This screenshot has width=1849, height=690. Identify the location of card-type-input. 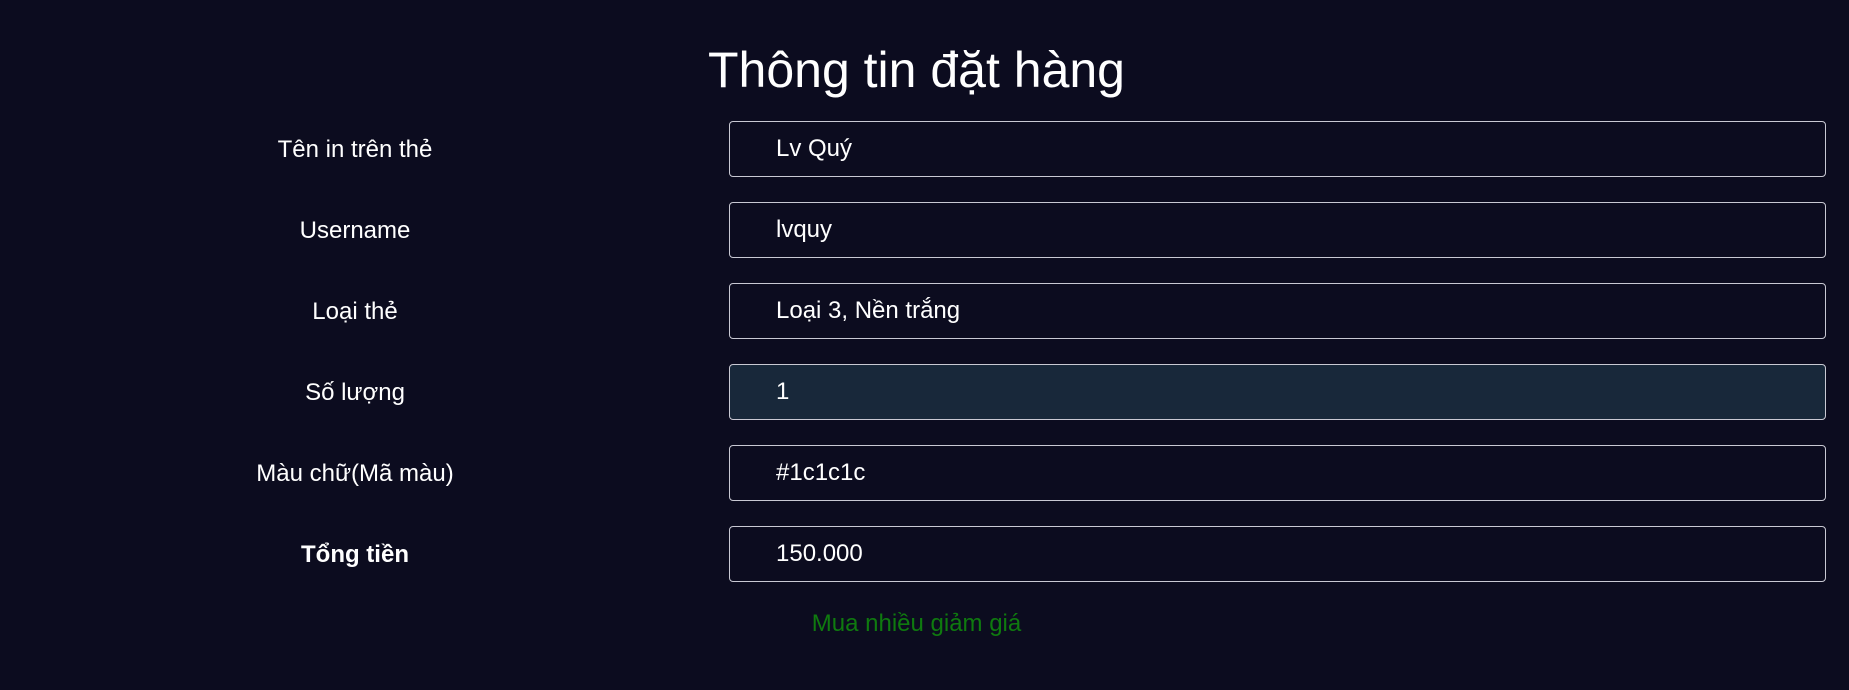
(1277, 311).